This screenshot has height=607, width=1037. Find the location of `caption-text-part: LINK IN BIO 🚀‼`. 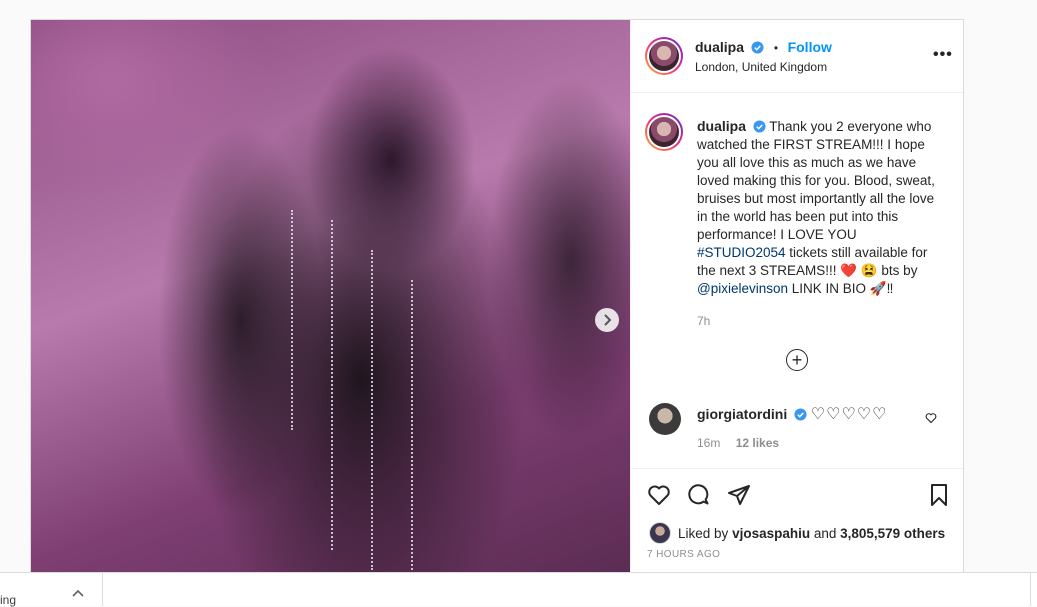

caption-text-part: LINK IN BIO 🚀‼ is located at coordinates (841, 288).